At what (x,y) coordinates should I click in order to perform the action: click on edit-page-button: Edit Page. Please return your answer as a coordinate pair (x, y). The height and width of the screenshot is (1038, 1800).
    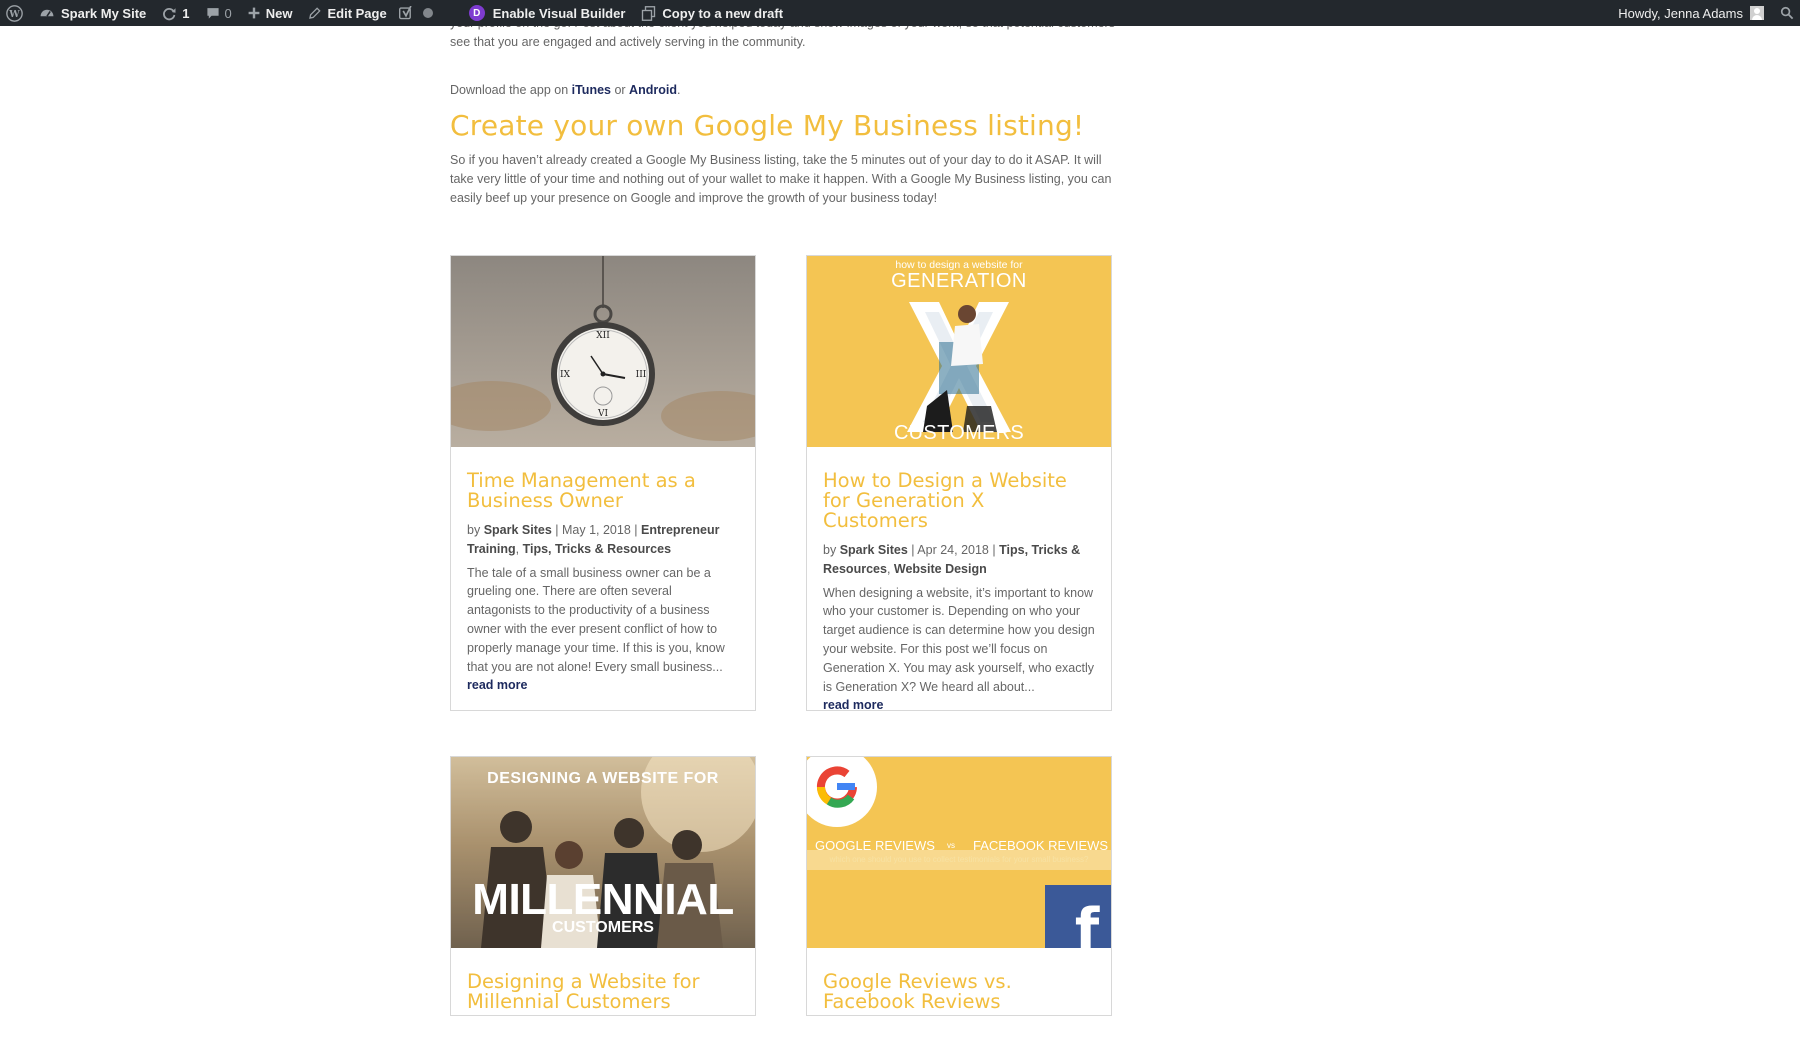
    Looking at the image, I should click on (347, 13).